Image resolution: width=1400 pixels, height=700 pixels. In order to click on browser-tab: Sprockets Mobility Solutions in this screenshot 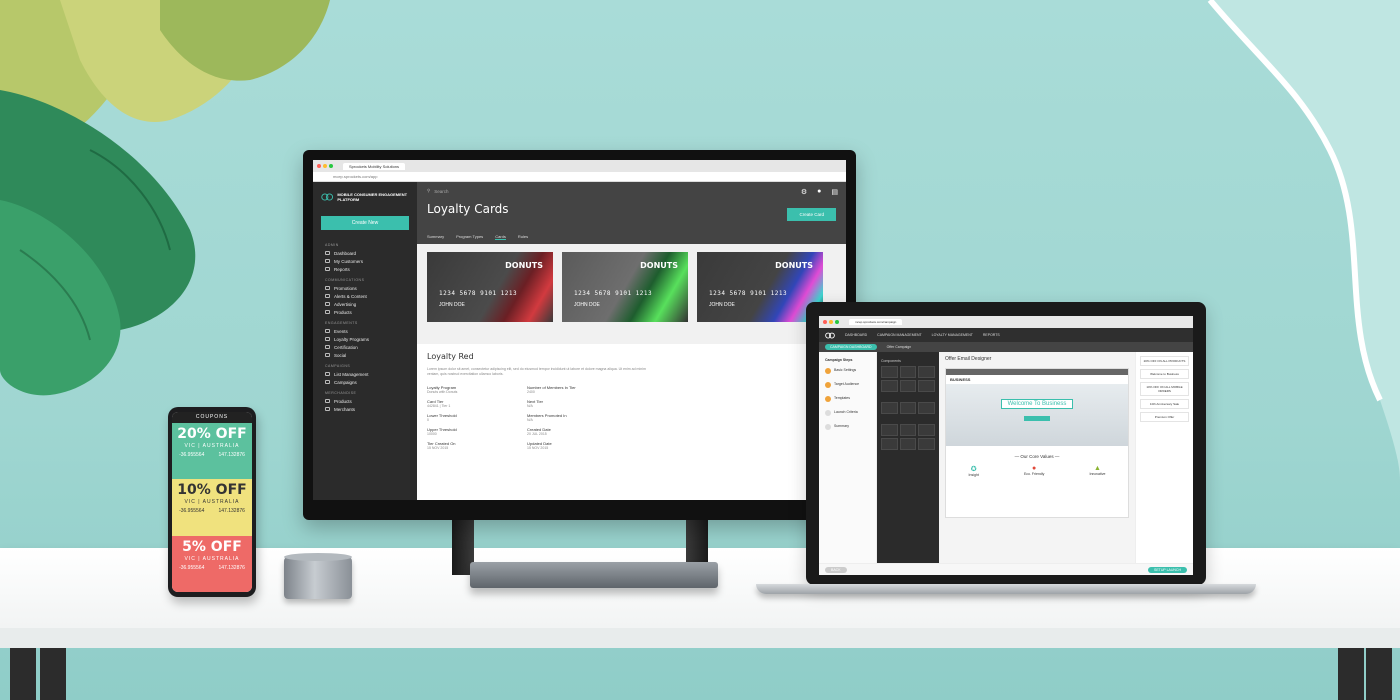, I will do `click(374, 166)`.